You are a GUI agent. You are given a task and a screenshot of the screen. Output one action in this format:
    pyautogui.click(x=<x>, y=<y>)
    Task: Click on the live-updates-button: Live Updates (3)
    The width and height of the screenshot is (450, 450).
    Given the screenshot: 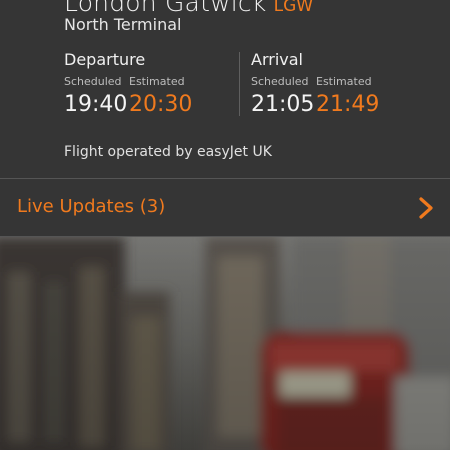 What is the action you would take?
    pyautogui.click(x=225, y=207)
    